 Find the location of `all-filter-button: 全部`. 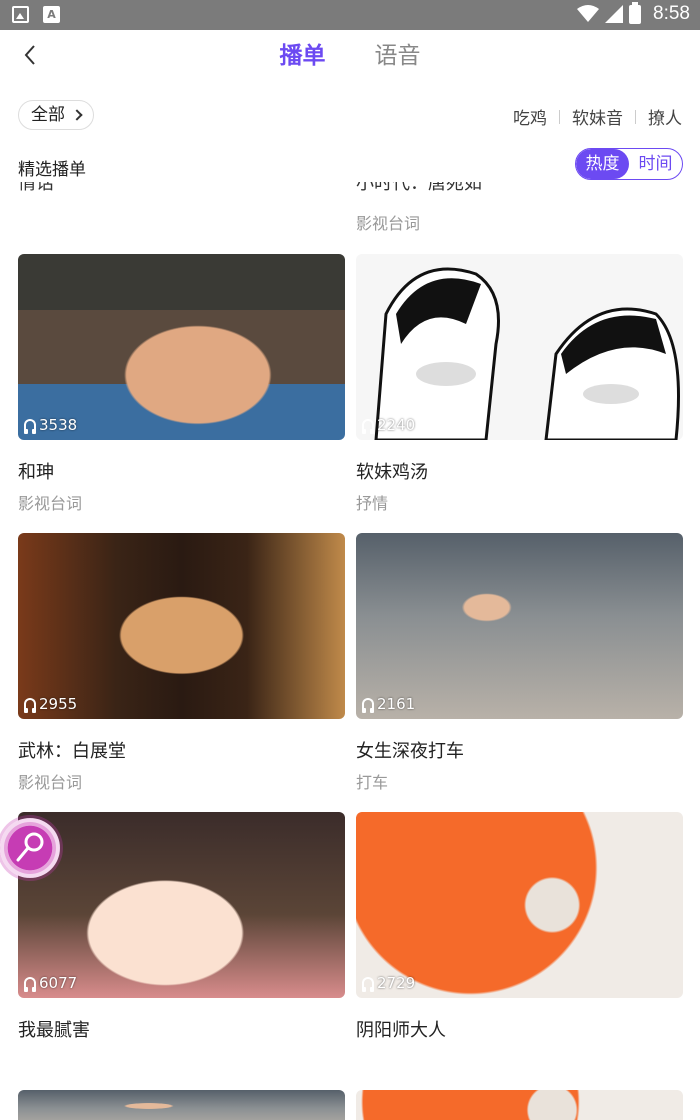

all-filter-button: 全部 is located at coordinates (56, 115).